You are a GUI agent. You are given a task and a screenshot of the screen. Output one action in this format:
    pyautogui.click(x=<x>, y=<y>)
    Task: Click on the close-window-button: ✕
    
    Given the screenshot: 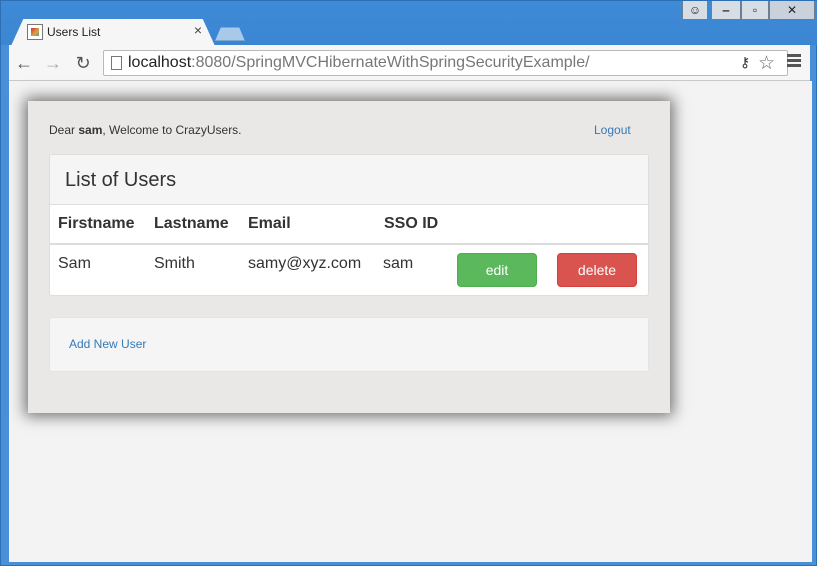 What is the action you would take?
    pyautogui.click(x=792, y=10)
    